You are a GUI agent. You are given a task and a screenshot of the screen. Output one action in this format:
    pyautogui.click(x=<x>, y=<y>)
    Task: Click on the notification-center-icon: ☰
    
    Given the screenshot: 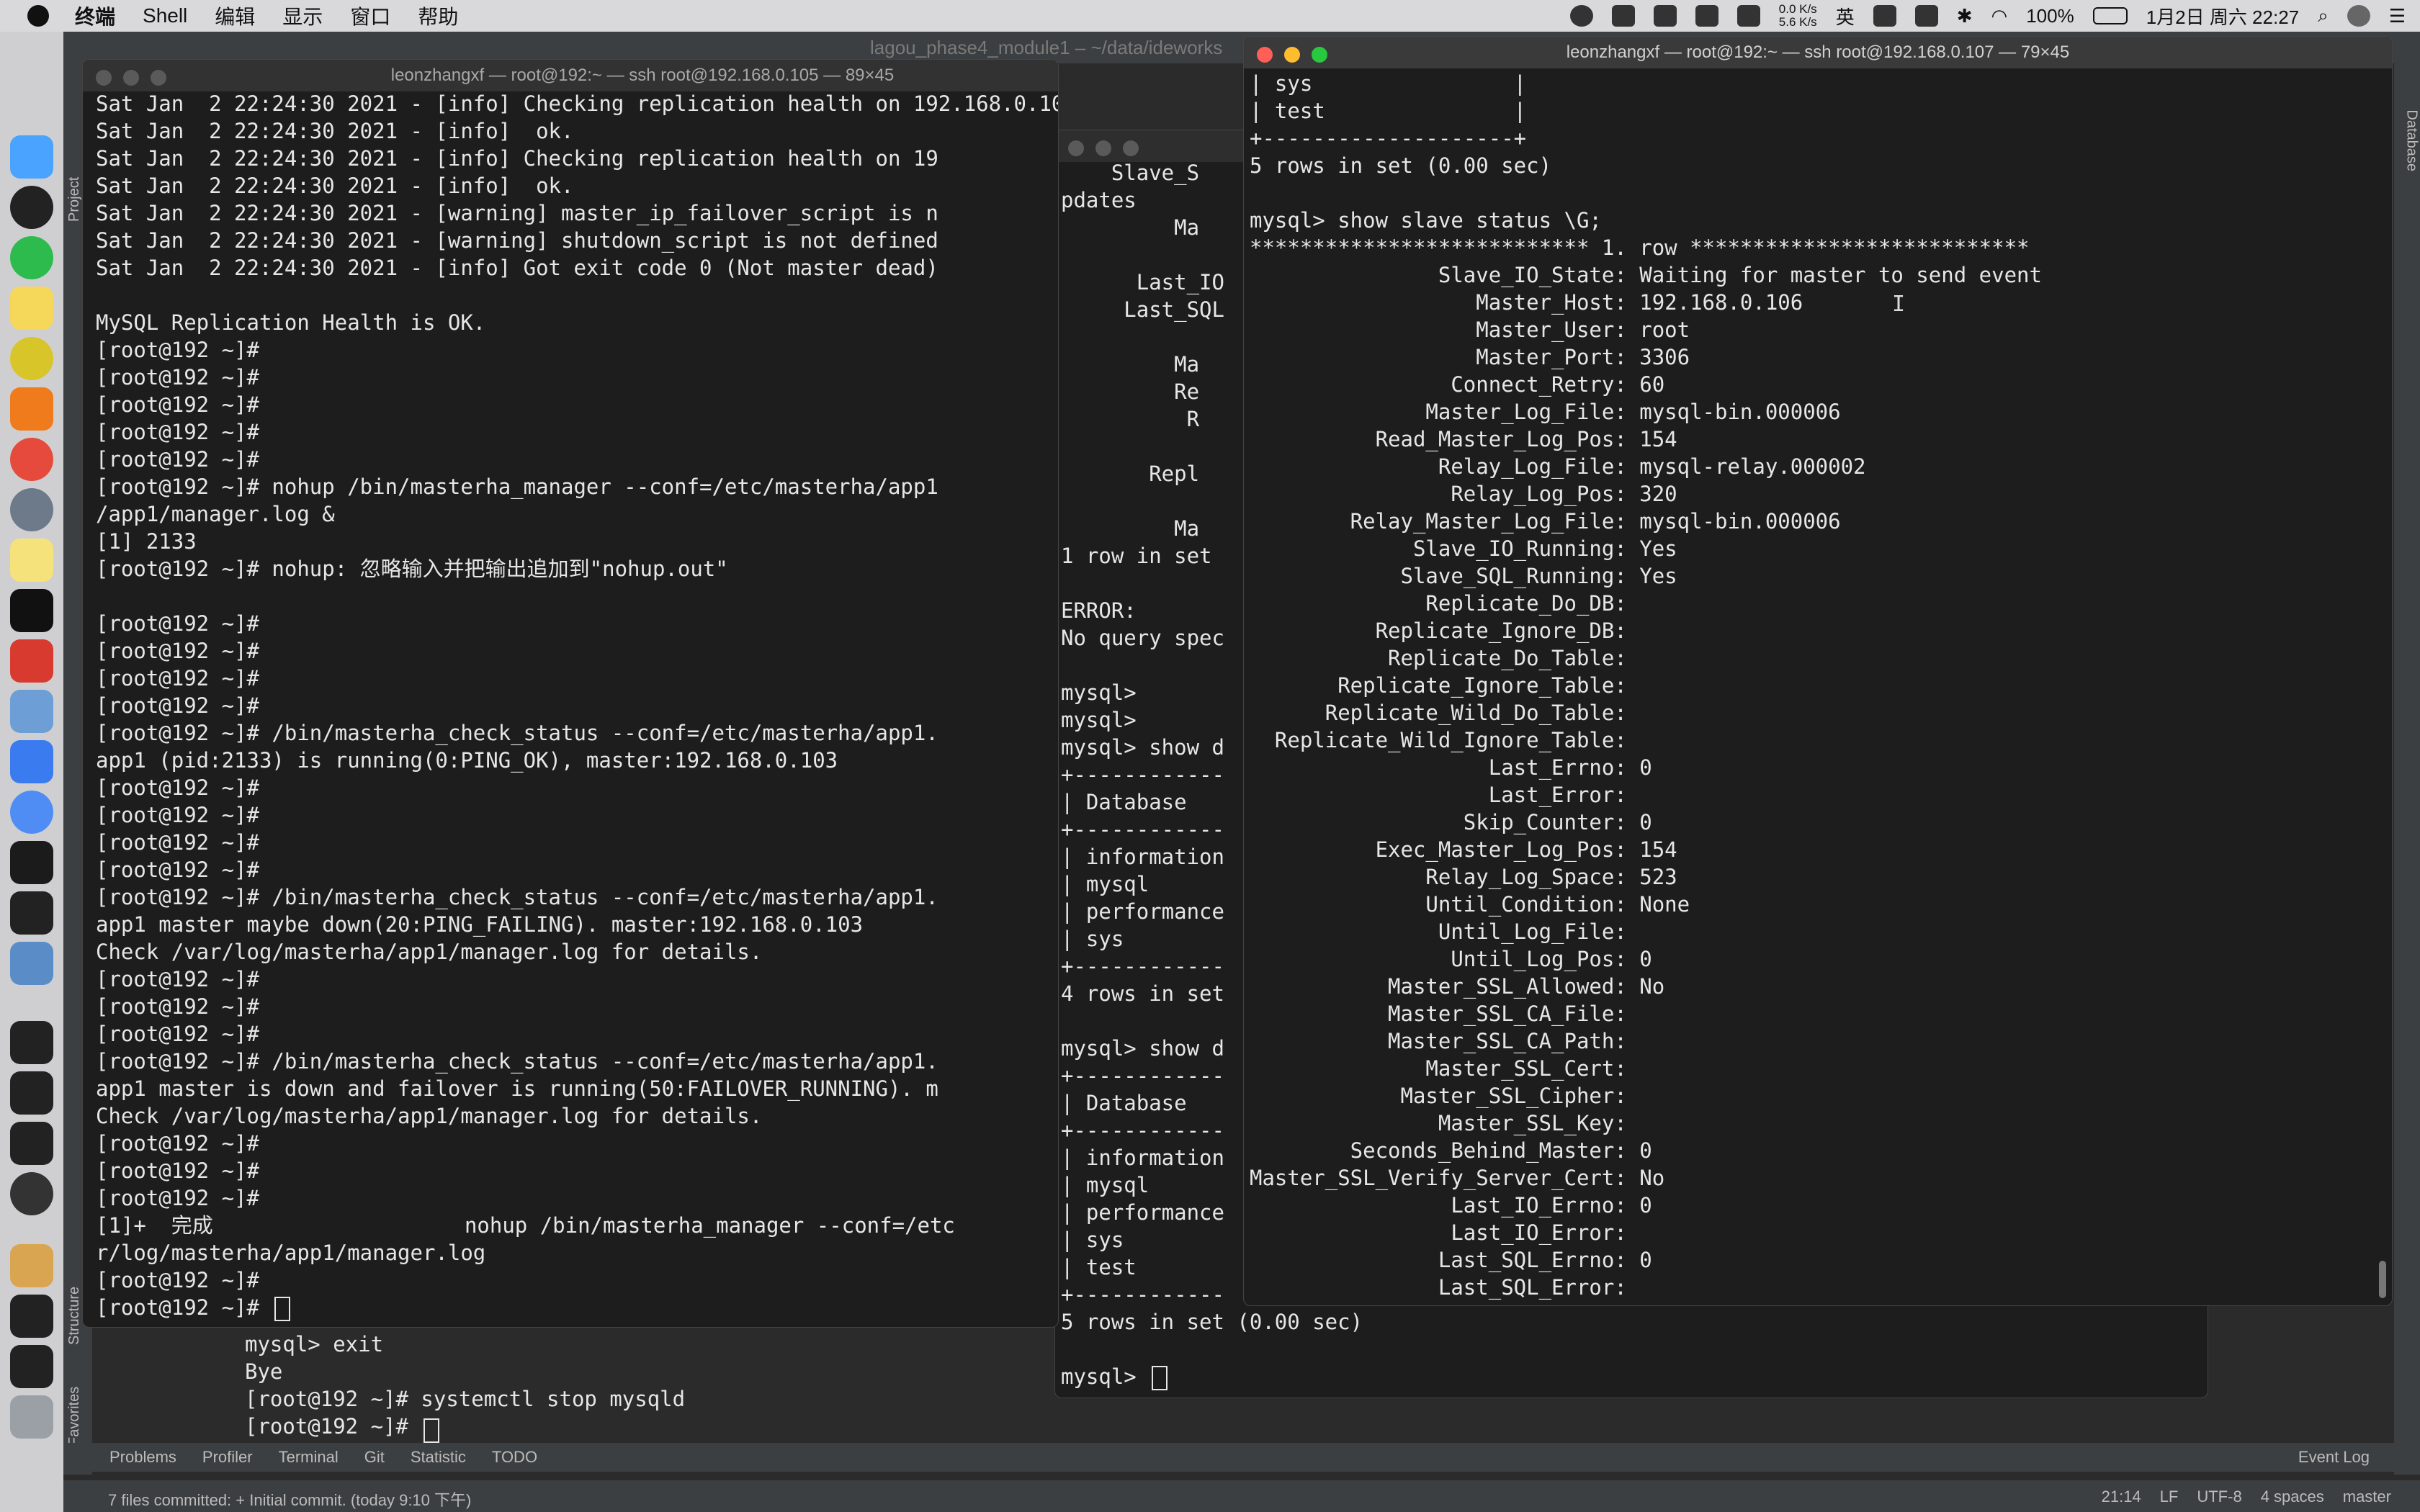 What is the action you would take?
    pyautogui.click(x=2397, y=16)
    